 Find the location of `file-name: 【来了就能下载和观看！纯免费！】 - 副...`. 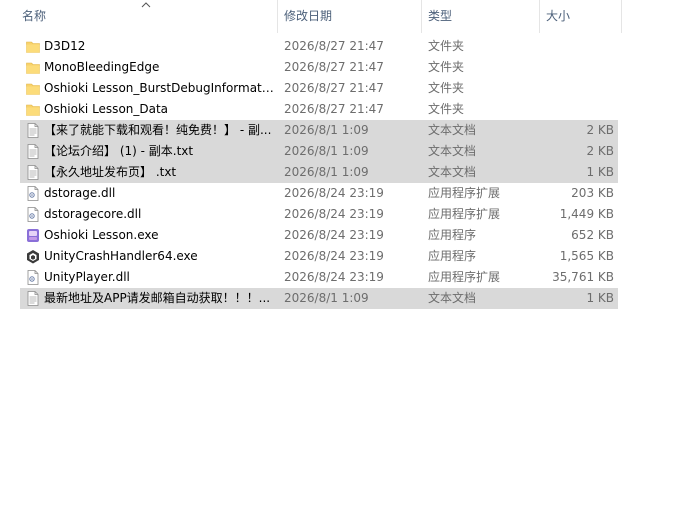

file-name: 【来了就能下载和观看！纯免费！】 - 副... is located at coordinates (158, 130).